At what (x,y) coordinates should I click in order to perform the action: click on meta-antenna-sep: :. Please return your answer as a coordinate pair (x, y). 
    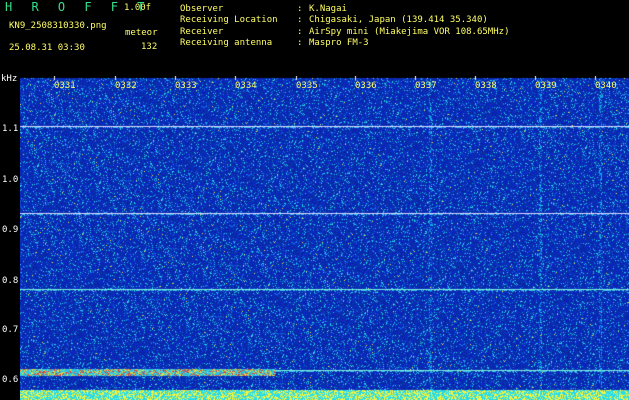
    Looking at the image, I should click on (300, 43).